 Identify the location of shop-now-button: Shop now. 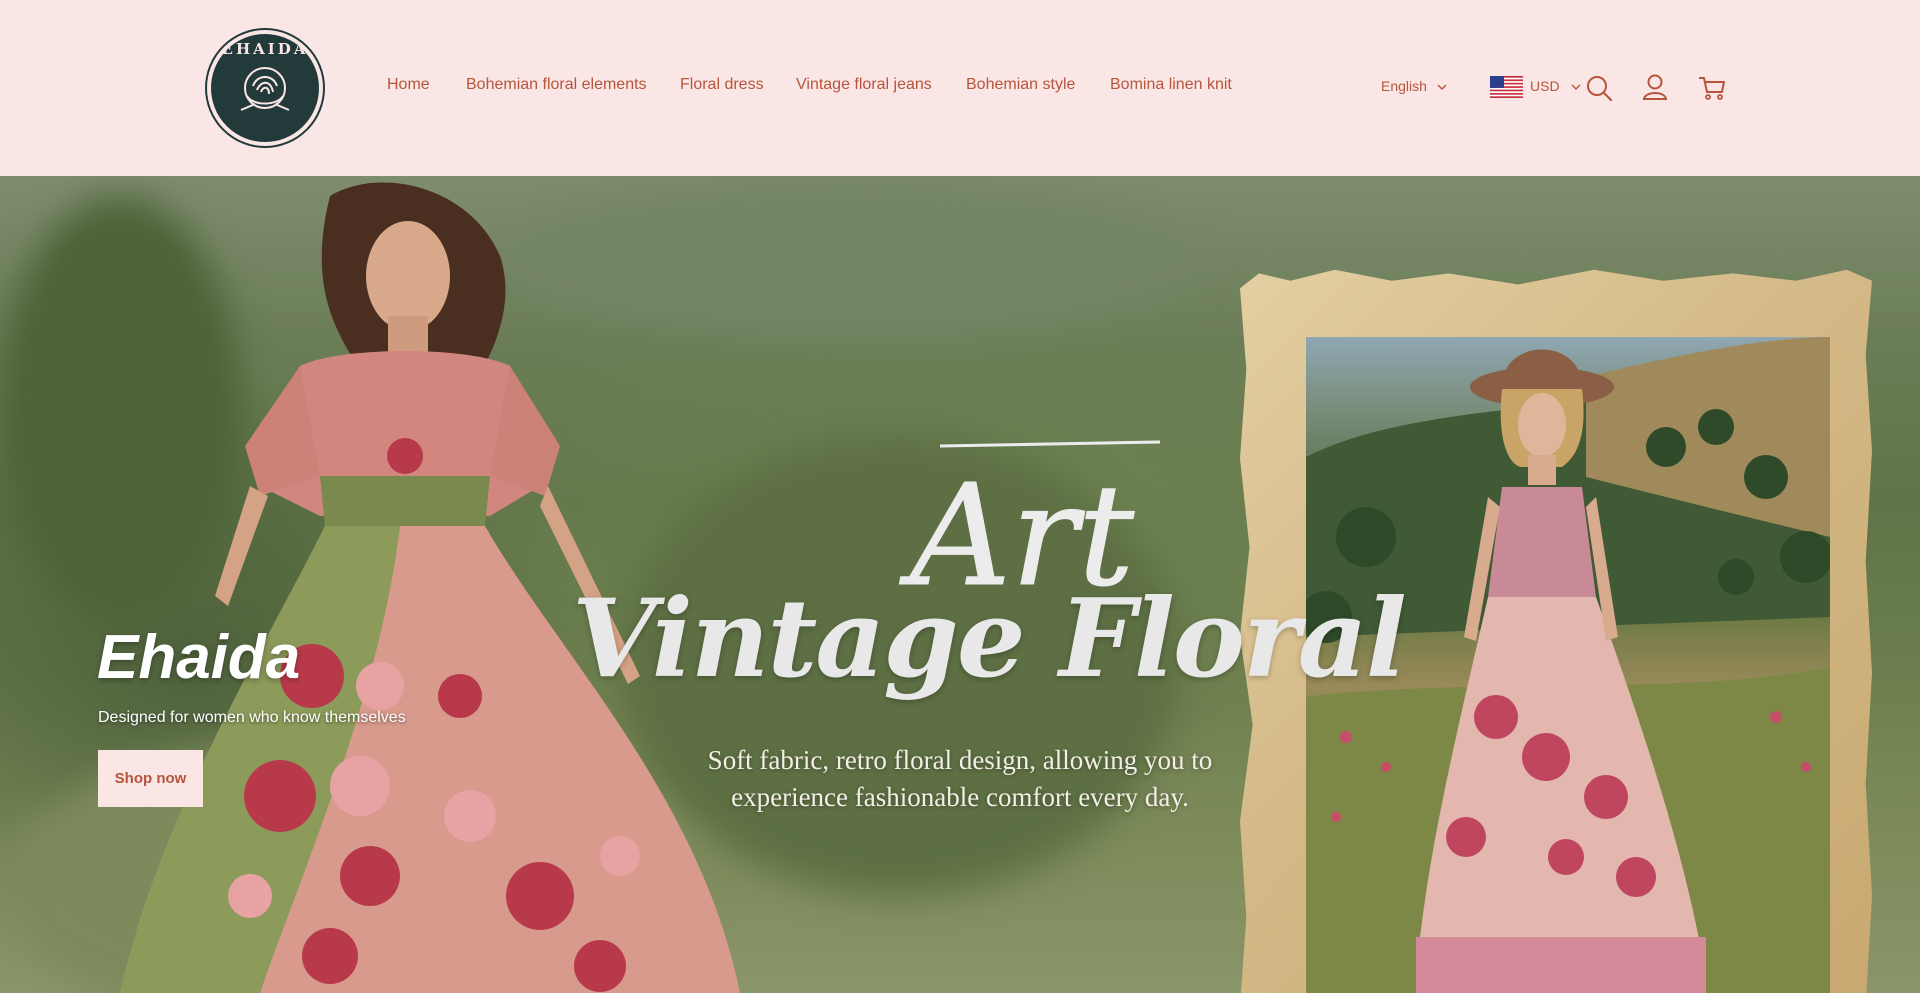
(150, 778).